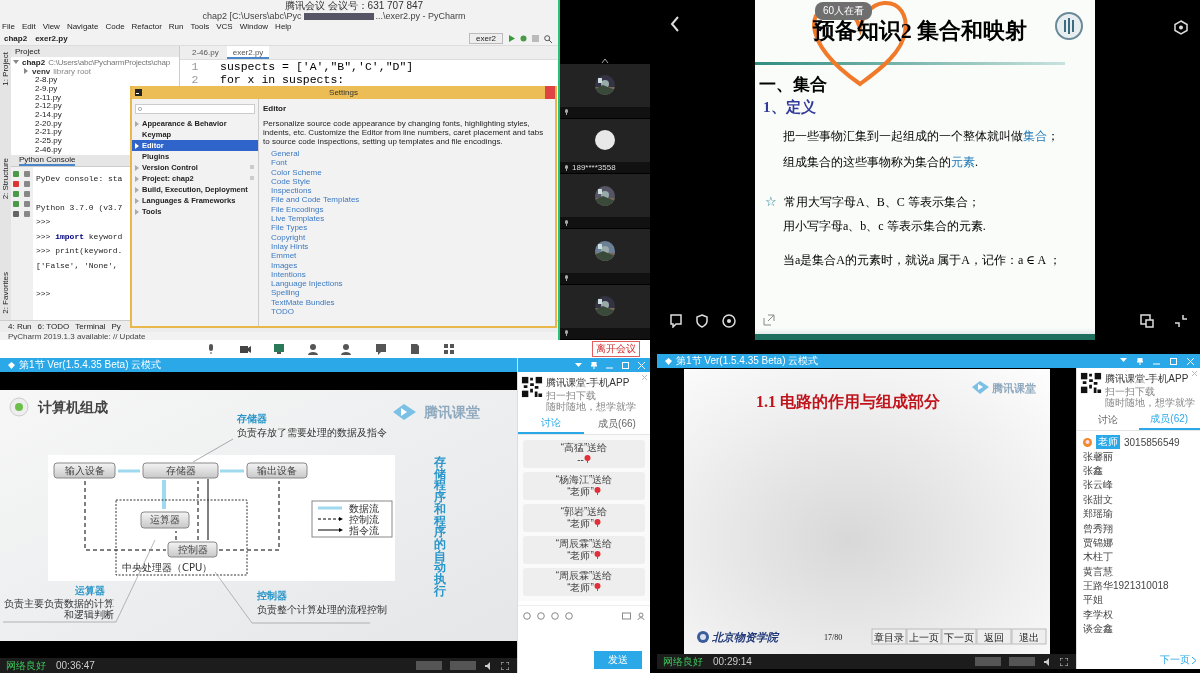 The image size is (1200, 673). Describe the element at coordinates (95, 80) in the screenshot. I see `tree-file: 2-8.py` at that location.